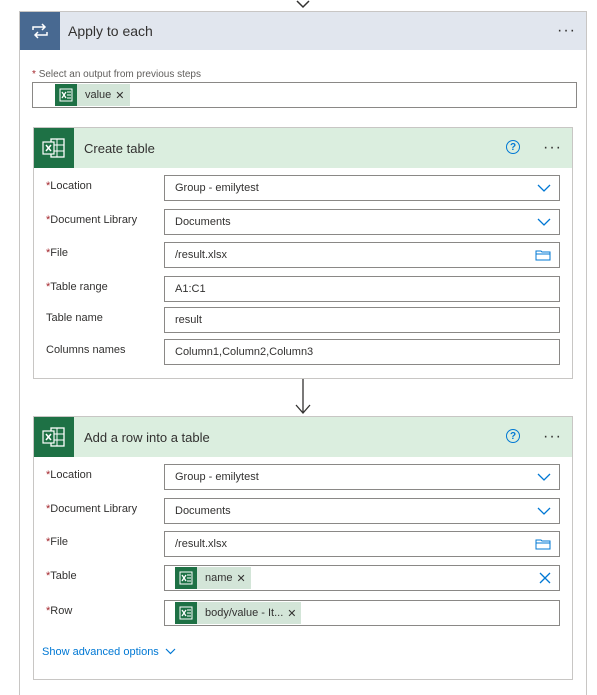 This screenshot has height=695, width=597. I want to click on select-output-label: * Select an output from previous steps, so click(116, 74).